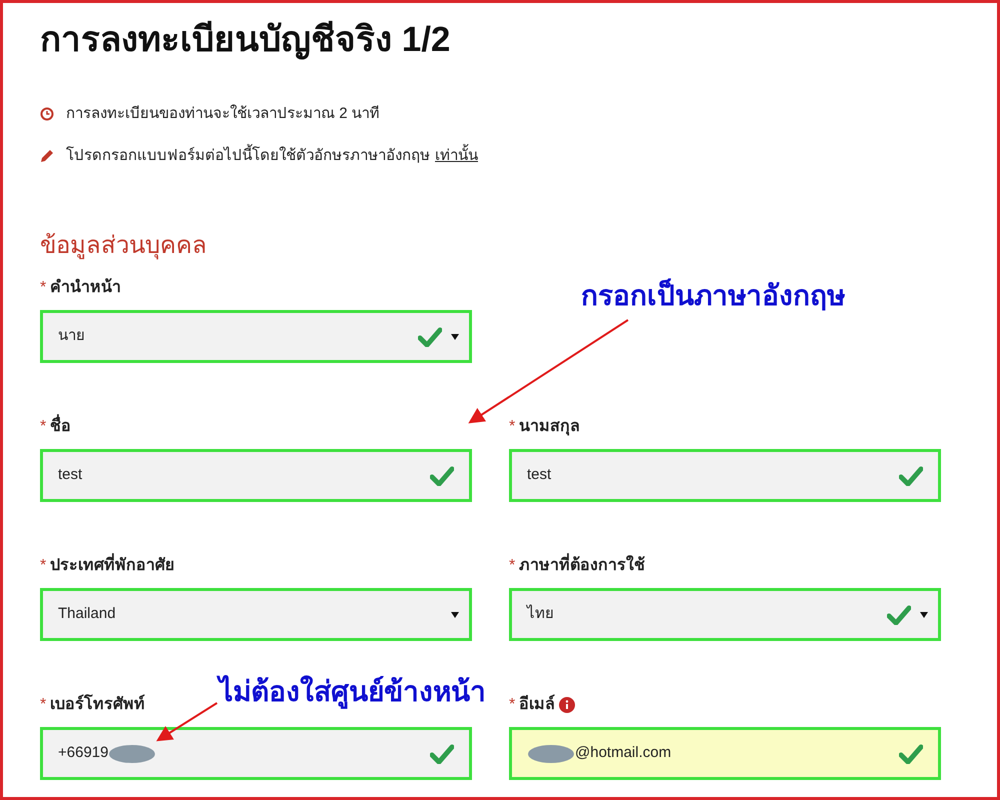  Describe the element at coordinates (248, 156) in the screenshot. I see `note-text: โปรดกรอกแบบฟอร์มต่อไปนี้โดยใช้ตัวอักษรภาษาอังกฤษ` at that location.